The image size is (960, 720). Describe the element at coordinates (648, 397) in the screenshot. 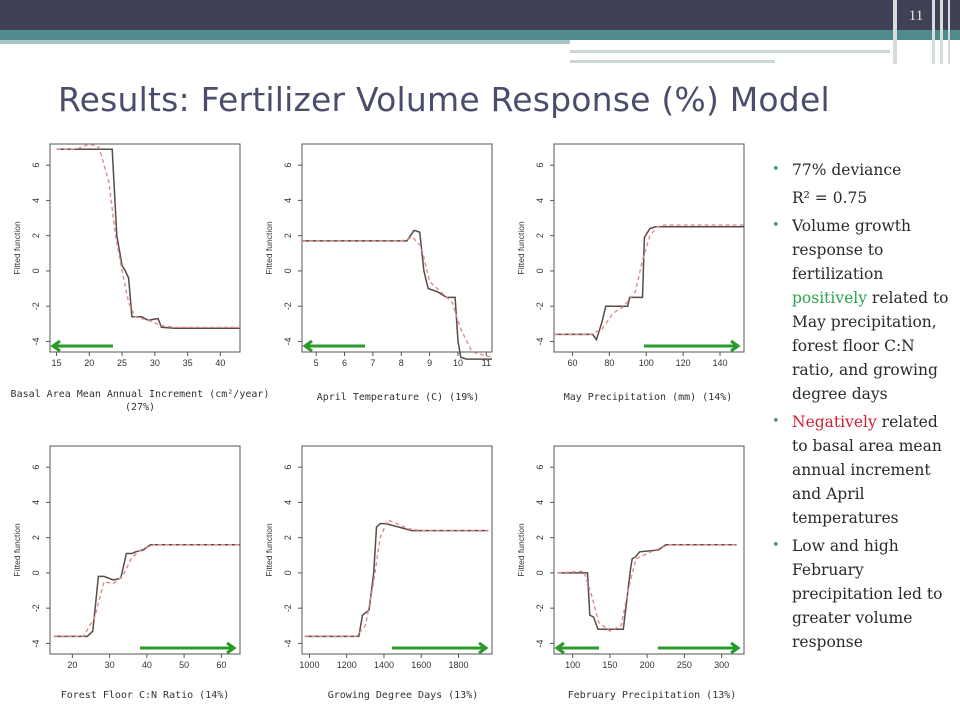

I see `chart-caption: May Precipitation (mm) (14%)` at that location.